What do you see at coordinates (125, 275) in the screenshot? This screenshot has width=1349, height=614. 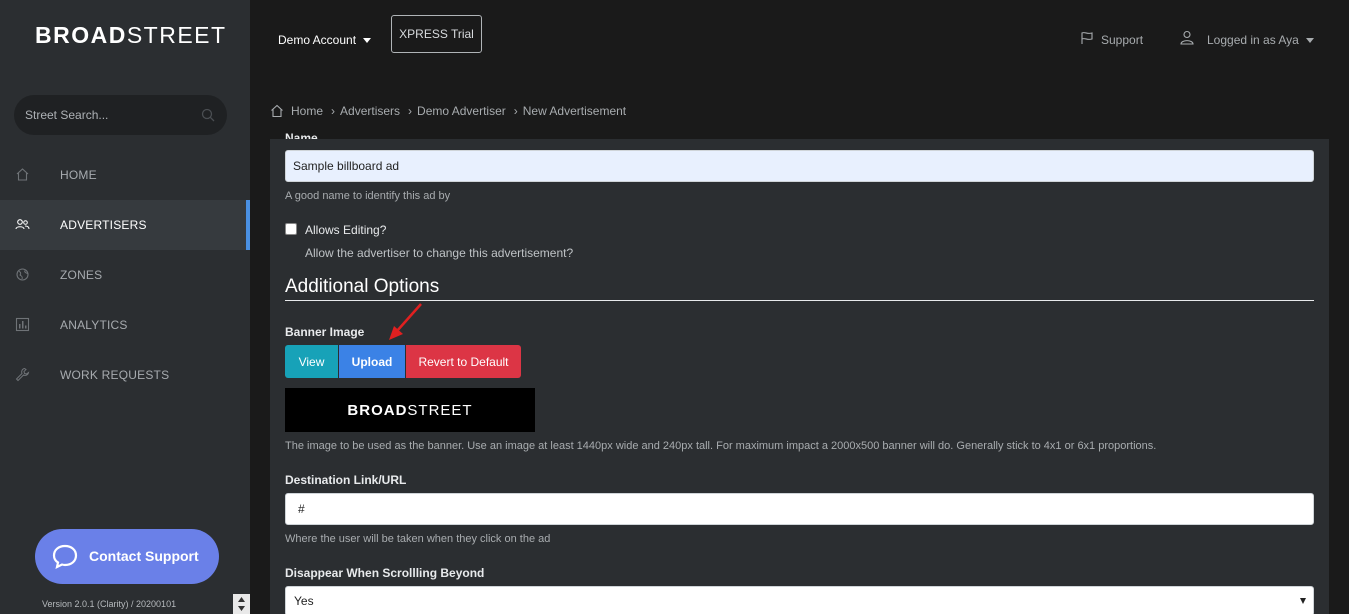 I see `sidebar-item-zones: ZONES` at bounding box center [125, 275].